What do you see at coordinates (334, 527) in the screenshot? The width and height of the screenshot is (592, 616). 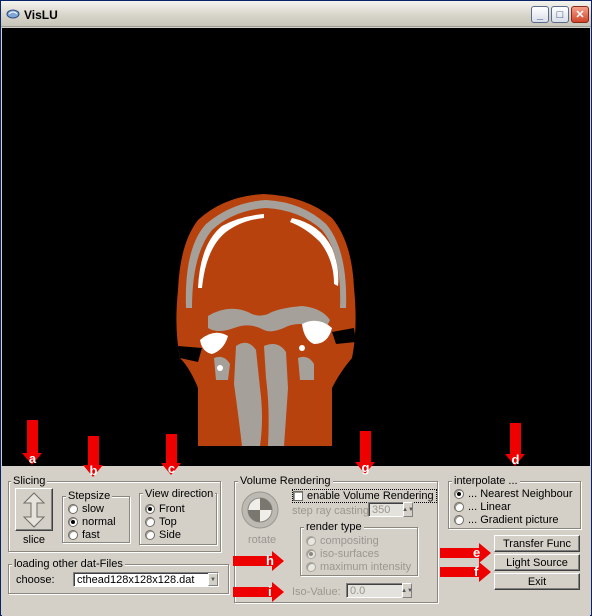 I see `render-type-legend: render type` at bounding box center [334, 527].